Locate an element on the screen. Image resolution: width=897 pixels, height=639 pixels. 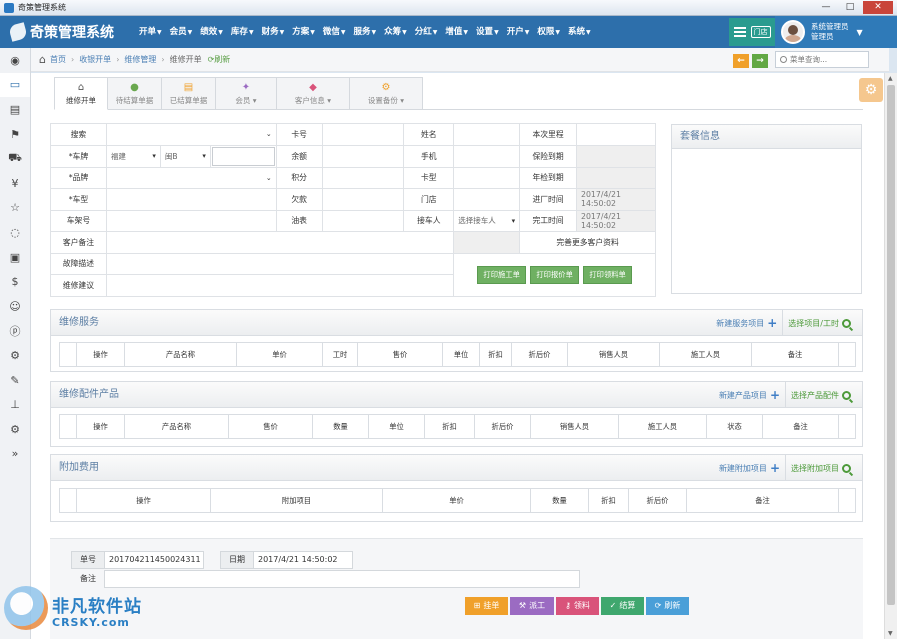
dashboard-icon: ◉ is located at coordinates (15, 60).